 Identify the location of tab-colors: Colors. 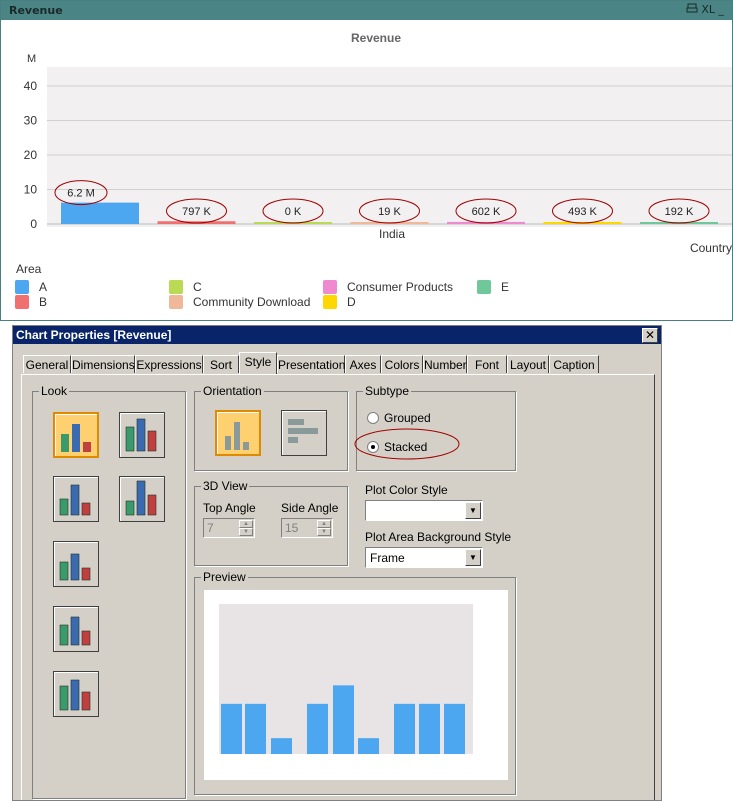
(402, 364).